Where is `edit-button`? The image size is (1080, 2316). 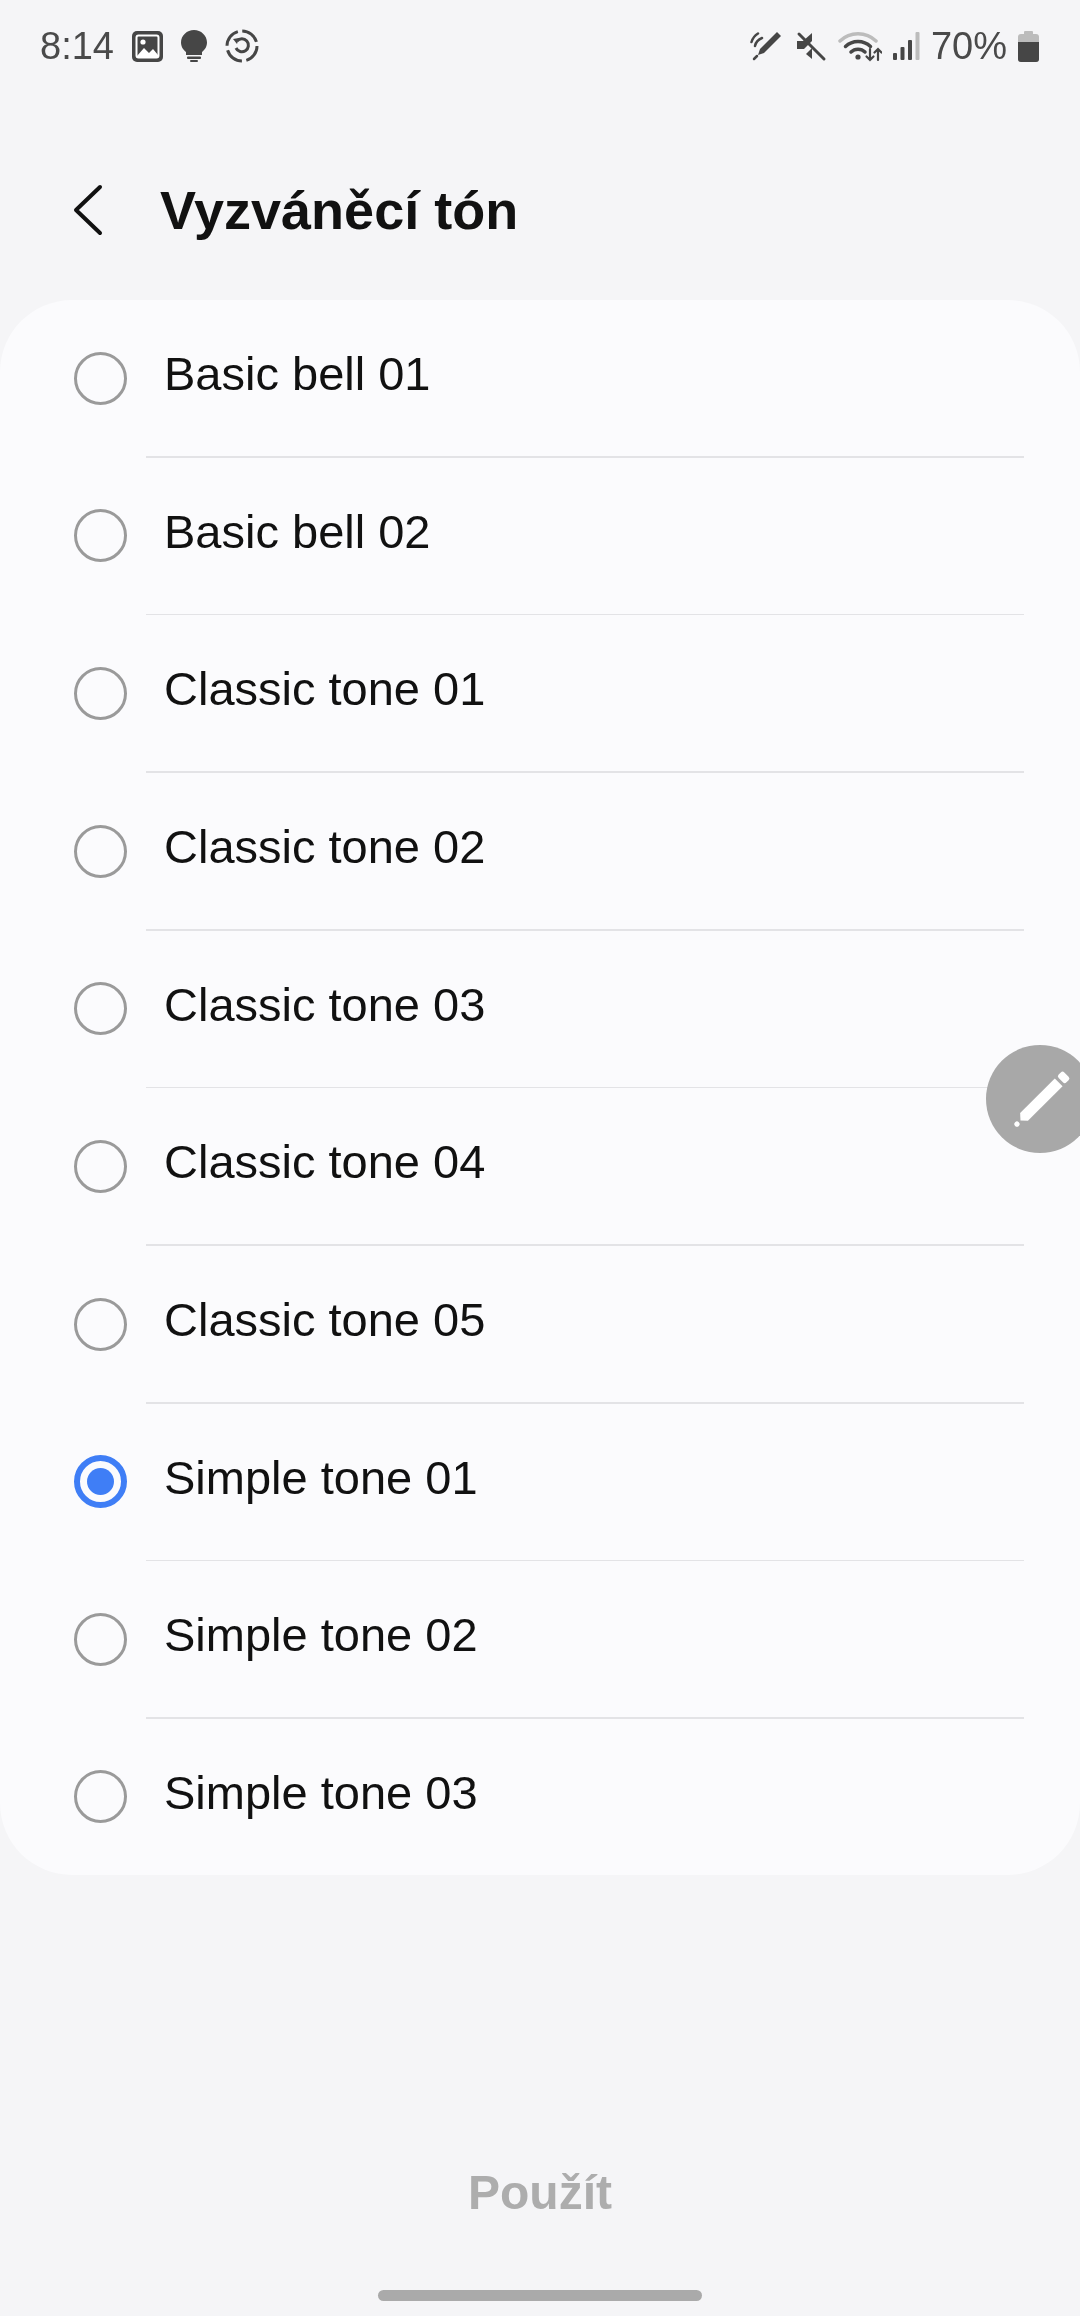 edit-button is located at coordinates (1033, 1099).